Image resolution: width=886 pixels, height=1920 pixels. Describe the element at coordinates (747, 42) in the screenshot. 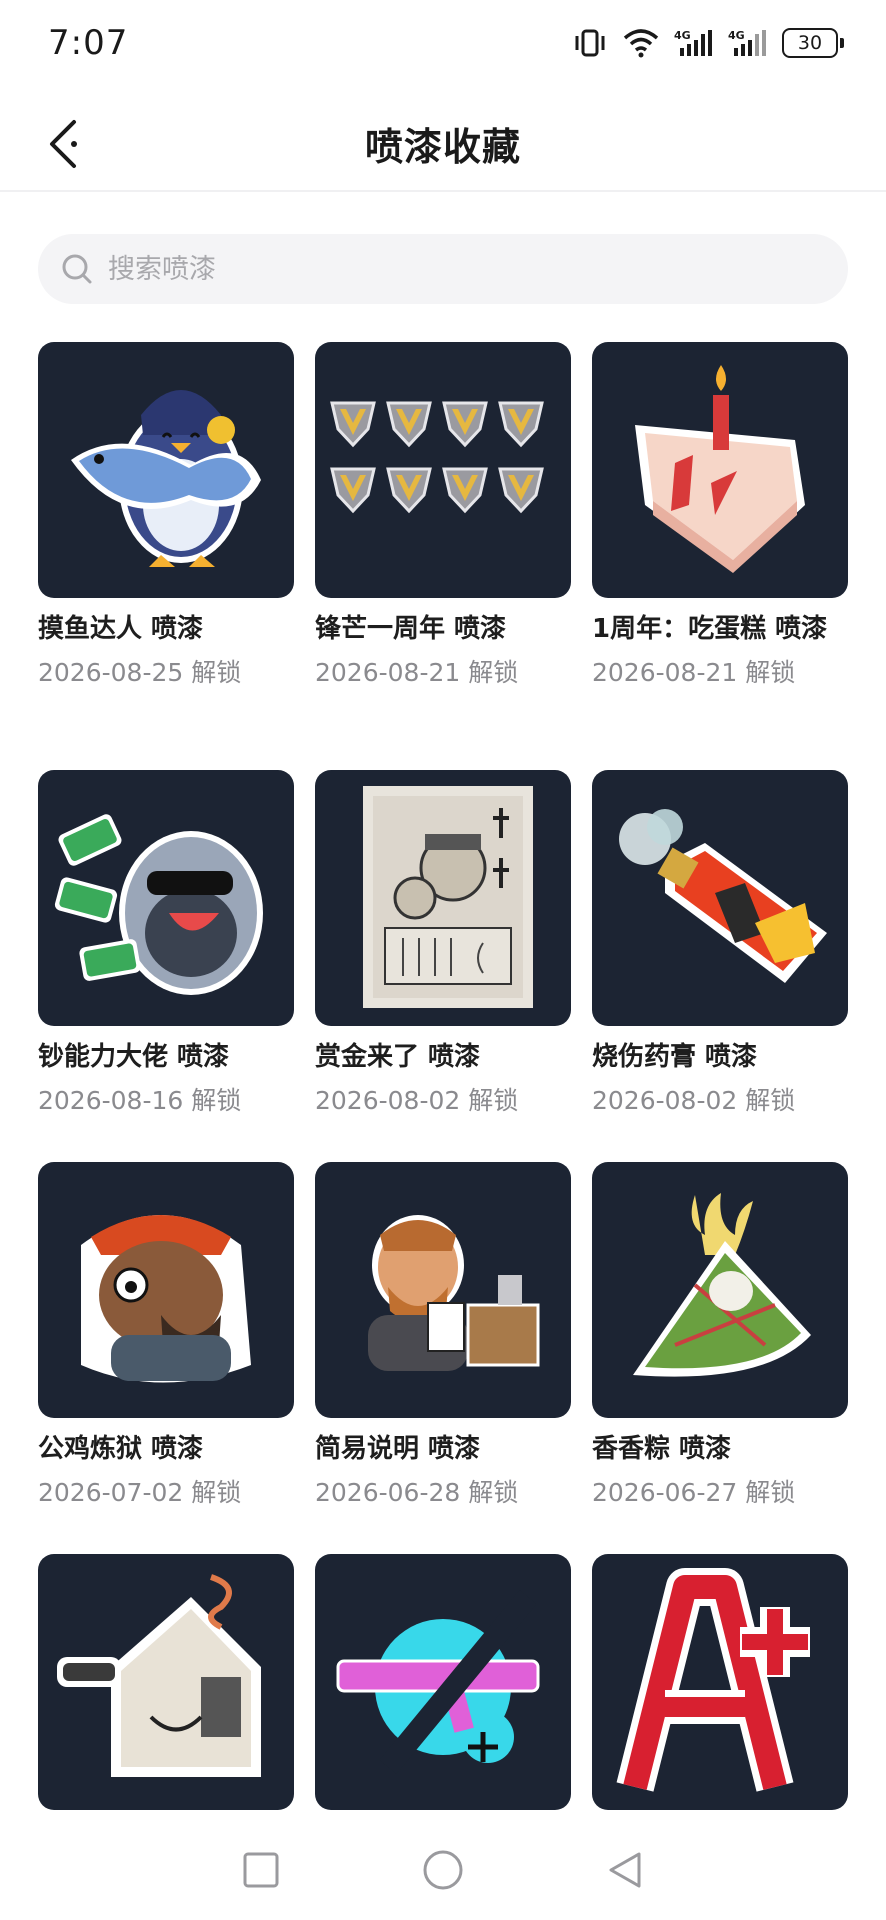

I see `signal-icon-2: 4G` at that location.